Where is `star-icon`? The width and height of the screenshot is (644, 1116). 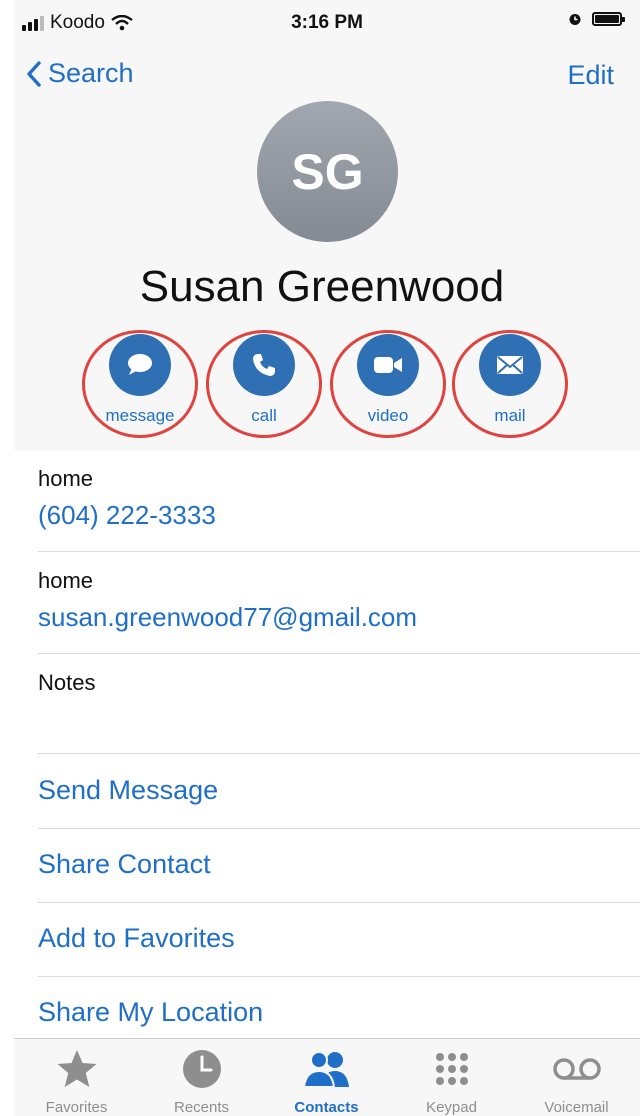
star-icon is located at coordinates (76, 1068).